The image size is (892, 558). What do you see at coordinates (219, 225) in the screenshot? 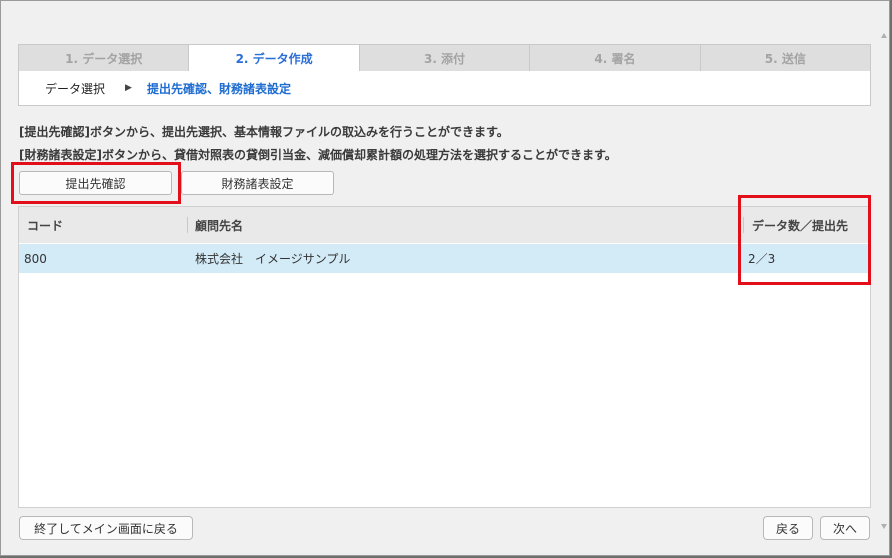
I see `column-header-client: 顧問先名` at bounding box center [219, 225].